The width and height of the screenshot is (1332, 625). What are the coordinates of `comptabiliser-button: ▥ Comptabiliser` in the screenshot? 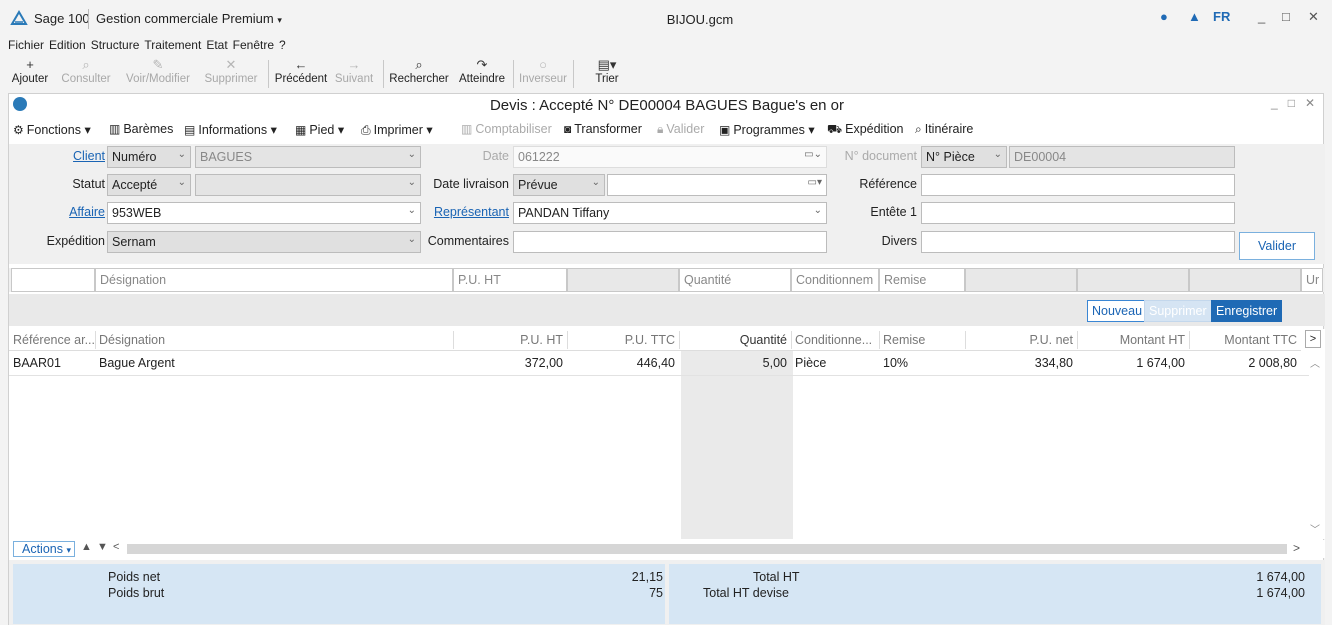 It's located at (506, 129).